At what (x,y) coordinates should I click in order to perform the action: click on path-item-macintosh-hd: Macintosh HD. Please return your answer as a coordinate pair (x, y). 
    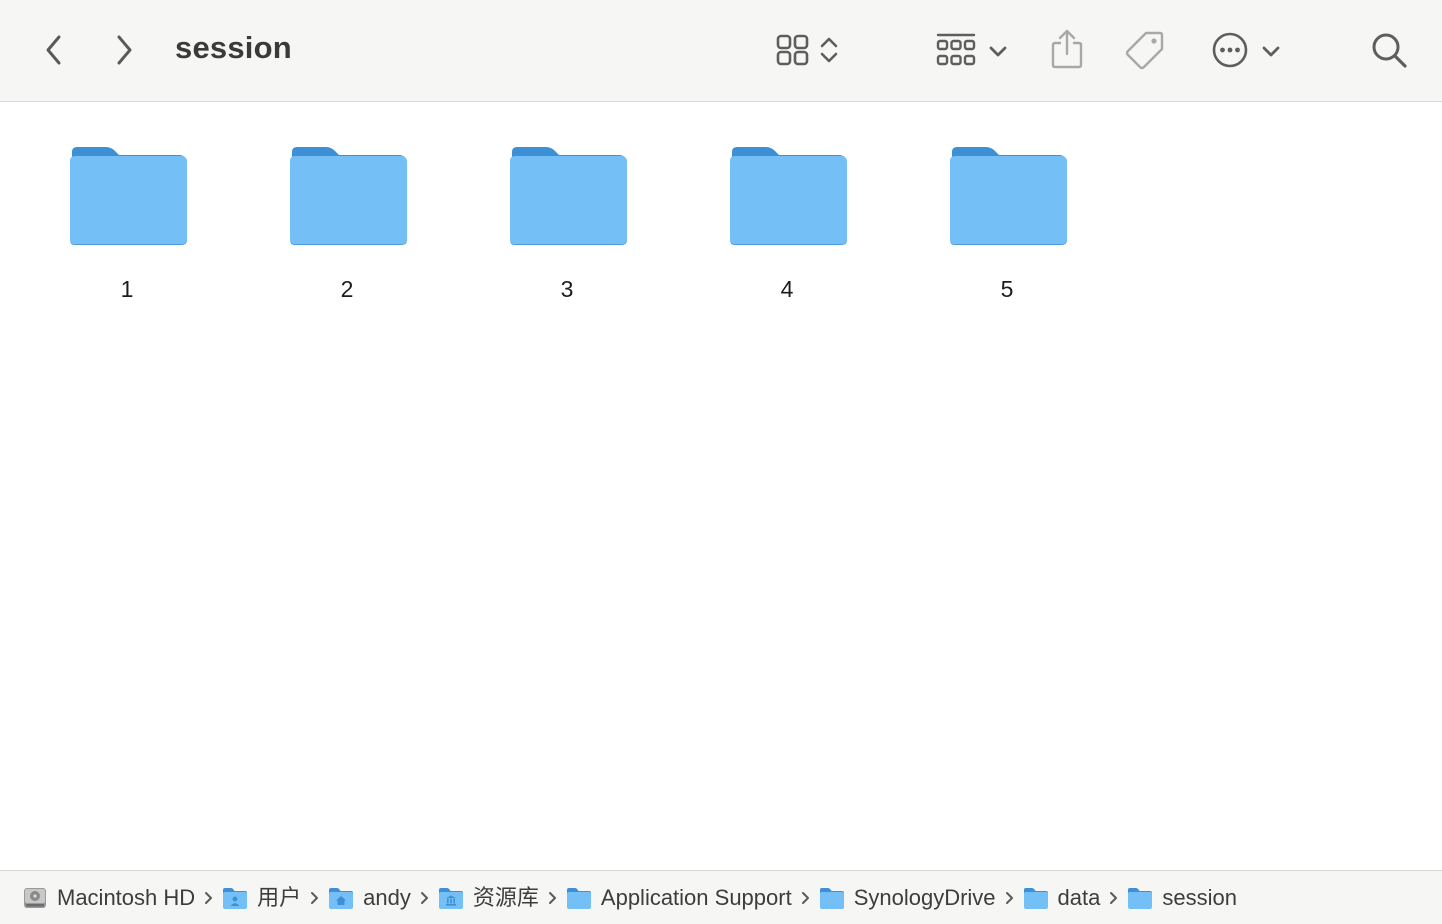
    Looking at the image, I should click on (108, 898).